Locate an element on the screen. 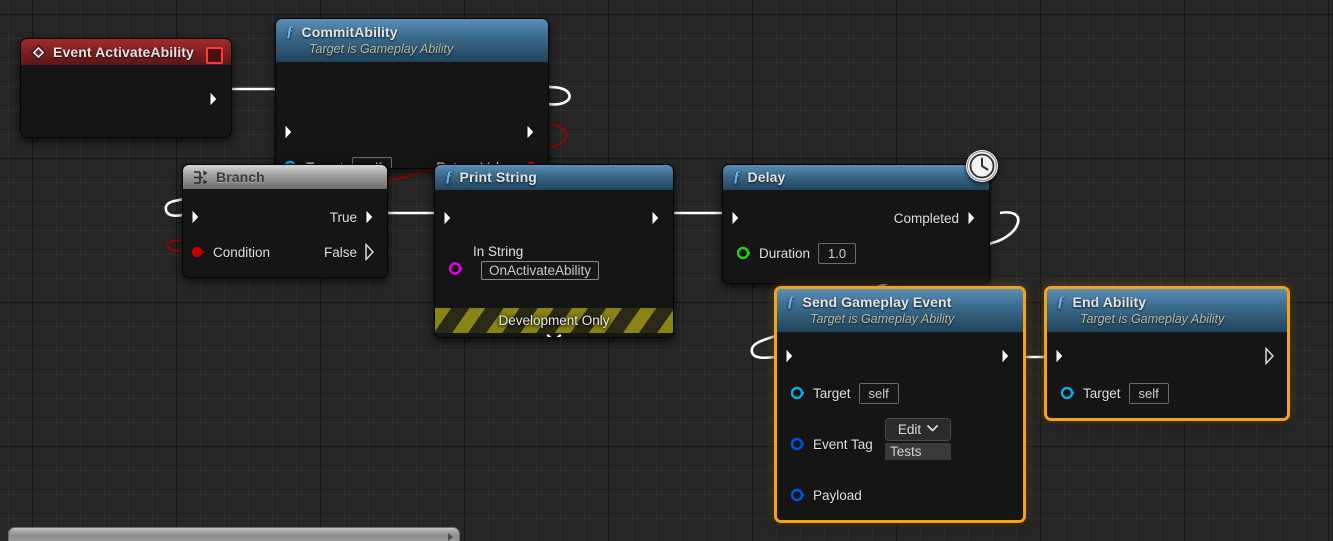 The image size is (1333, 541). event-tag-value: Tests is located at coordinates (918, 451).